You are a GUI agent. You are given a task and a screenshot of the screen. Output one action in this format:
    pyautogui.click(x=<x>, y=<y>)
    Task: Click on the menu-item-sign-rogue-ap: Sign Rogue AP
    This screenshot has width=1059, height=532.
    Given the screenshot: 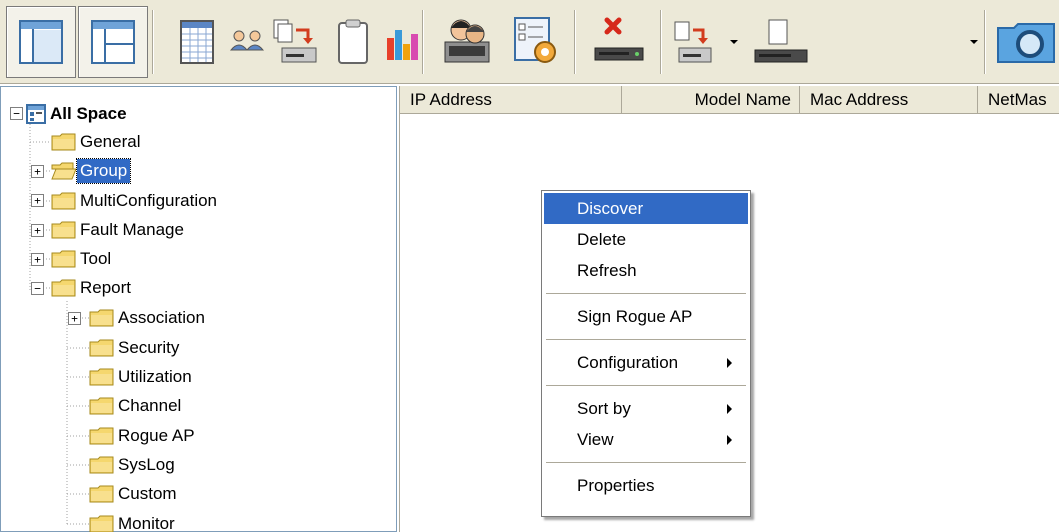 What is the action you would take?
    pyautogui.click(x=646, y=316)
    